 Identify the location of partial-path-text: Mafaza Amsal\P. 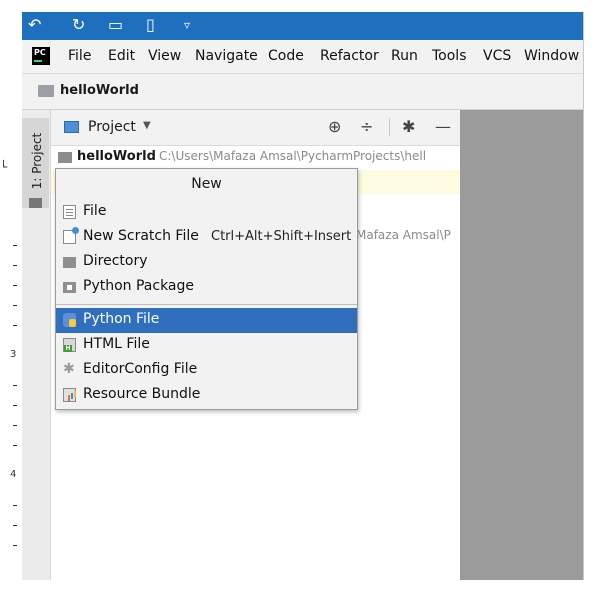
(403, 235).